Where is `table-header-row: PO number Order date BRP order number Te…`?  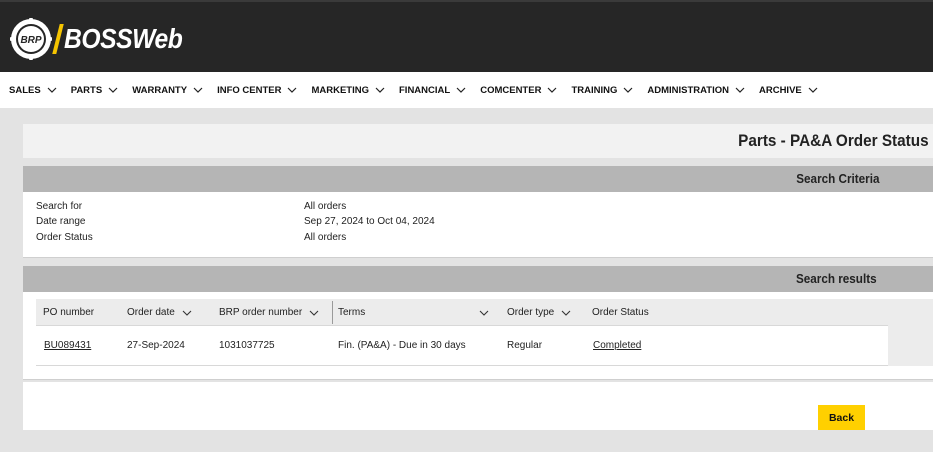
table-header-row: PO number Order date BRP order number Te… is located at coordinates (462, 312).